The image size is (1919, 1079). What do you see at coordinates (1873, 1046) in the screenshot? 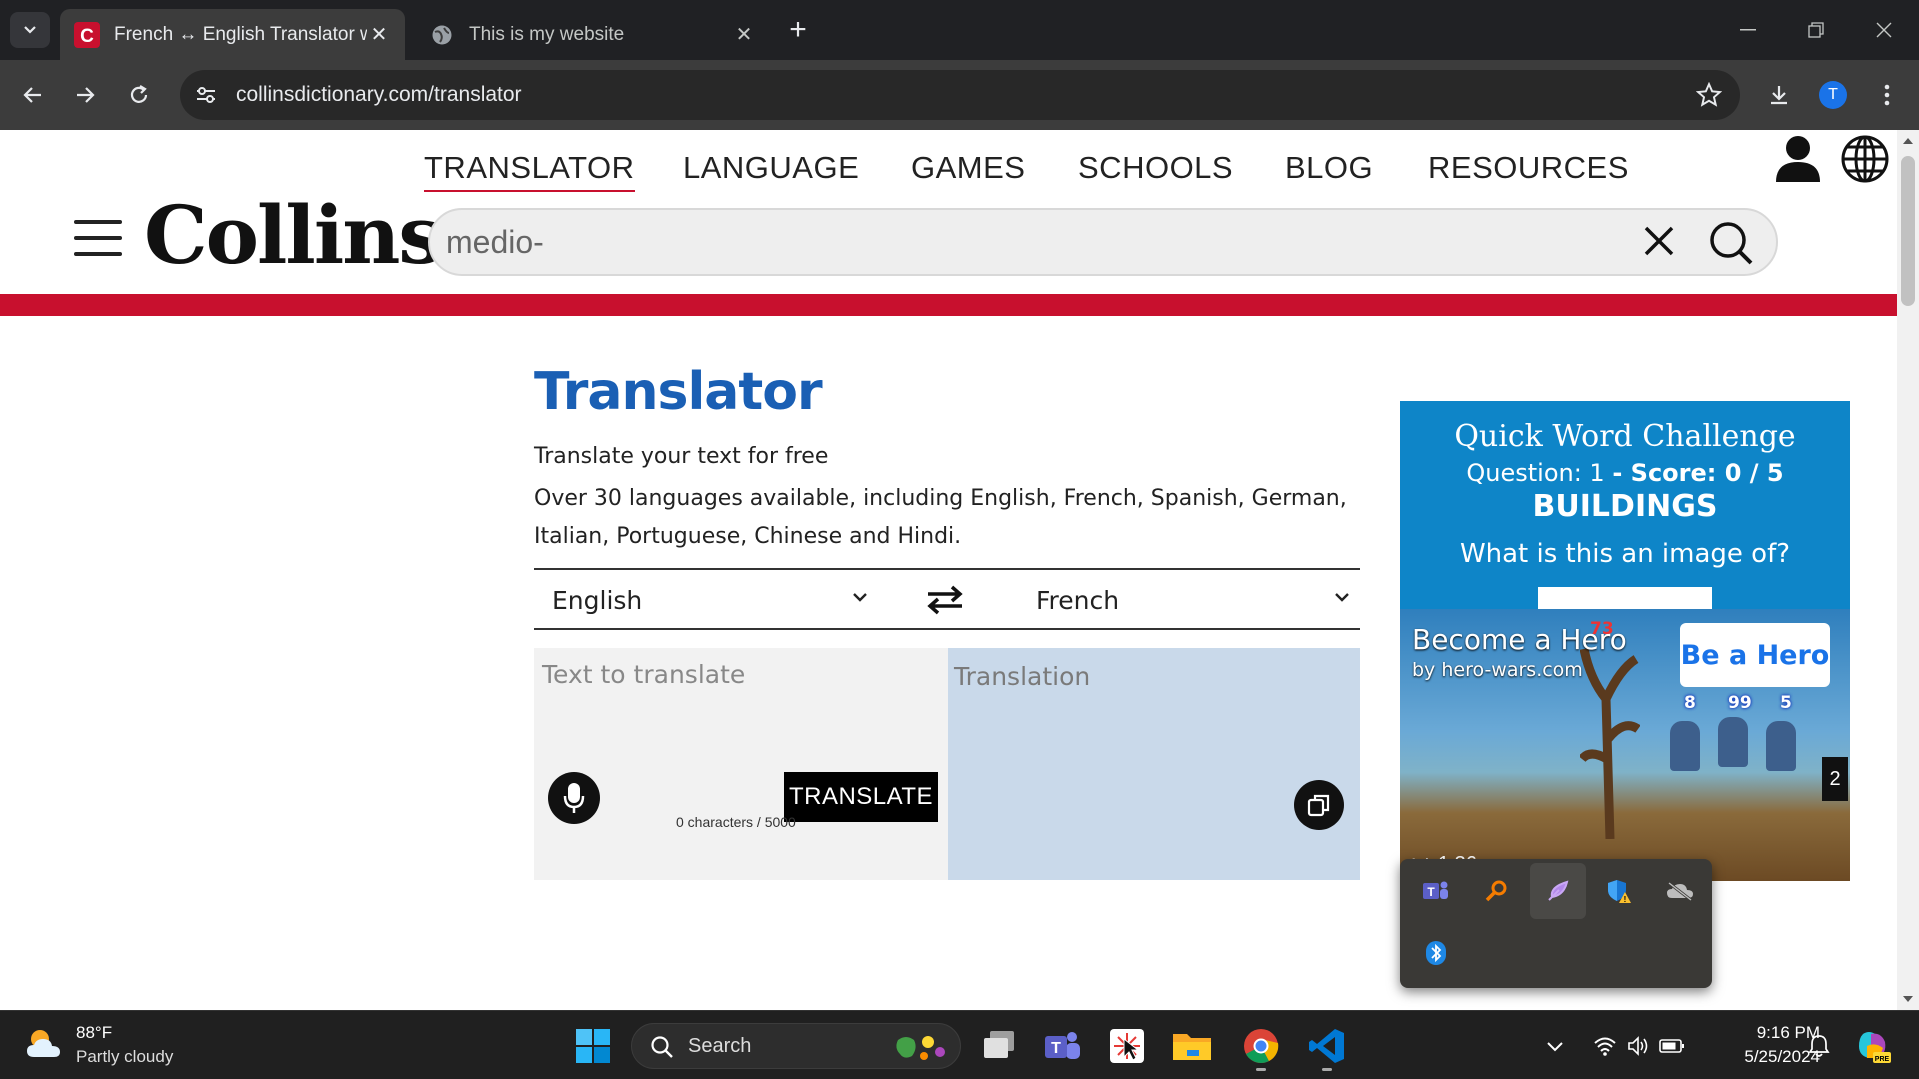
I see `copilot-icon: PRE` at bounding box center [1873, 1046].